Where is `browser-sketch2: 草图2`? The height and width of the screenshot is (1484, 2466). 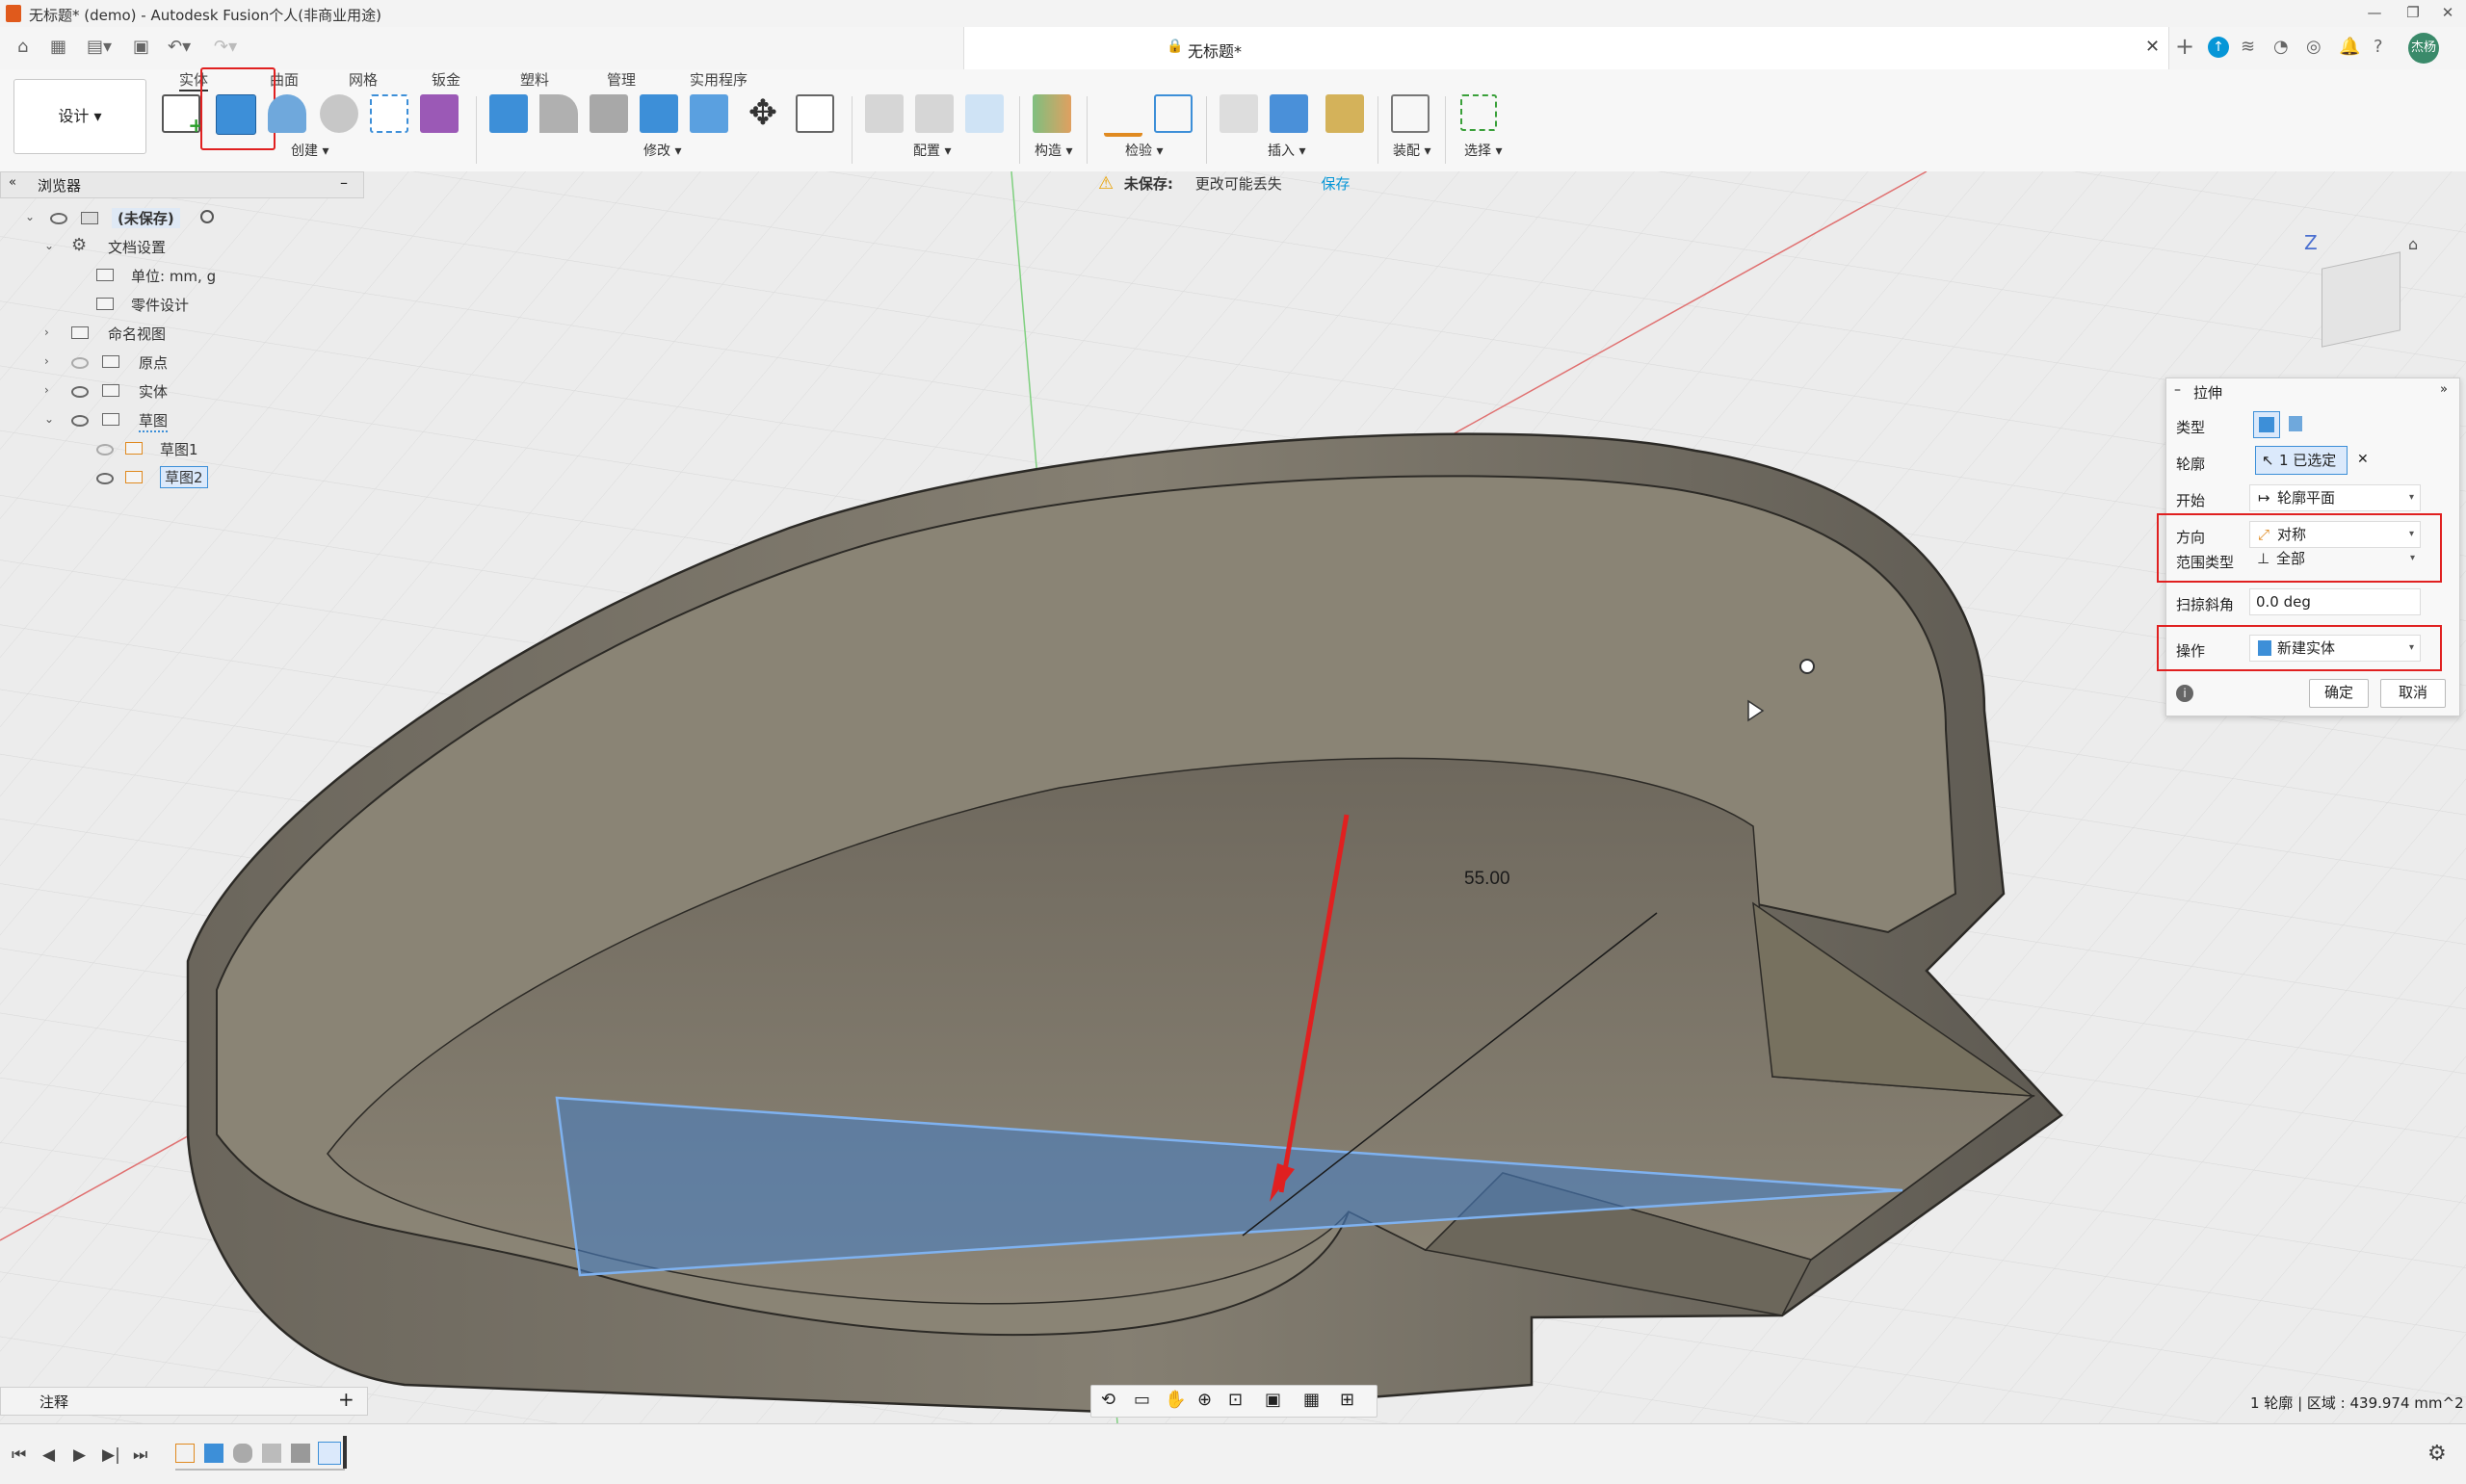
browser-sketch2: 草图2 is located at coordinates (216, 480).